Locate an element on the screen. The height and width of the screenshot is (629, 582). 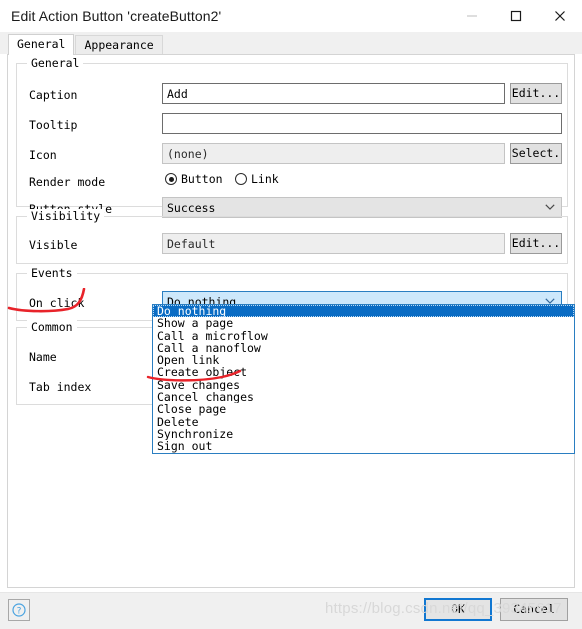
minimize-icon is located at coordinates (472, 16).